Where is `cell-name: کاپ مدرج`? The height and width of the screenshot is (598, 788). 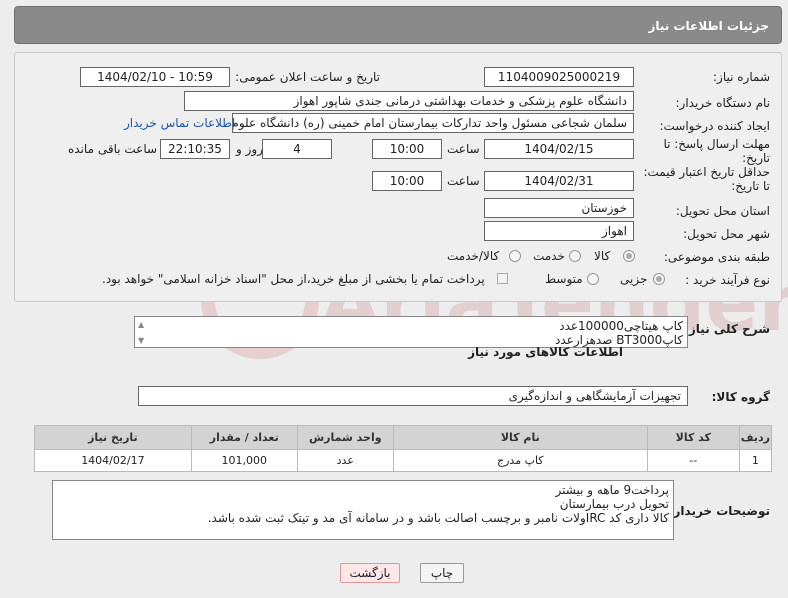 cell-name: کاپ مدرج is located at coordinates (520, 460).